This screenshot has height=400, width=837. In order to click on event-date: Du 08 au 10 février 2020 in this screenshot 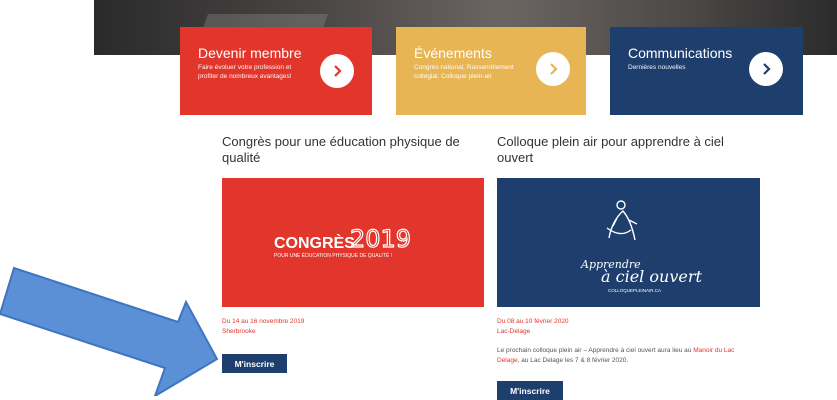, I will do `click(533, 321)`.